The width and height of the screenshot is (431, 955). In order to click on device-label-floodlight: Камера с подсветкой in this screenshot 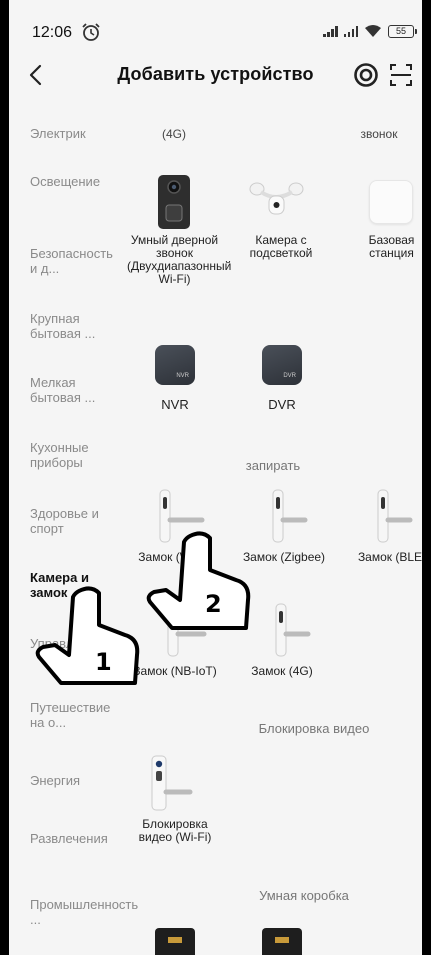, I will do `click(281, 247)`.